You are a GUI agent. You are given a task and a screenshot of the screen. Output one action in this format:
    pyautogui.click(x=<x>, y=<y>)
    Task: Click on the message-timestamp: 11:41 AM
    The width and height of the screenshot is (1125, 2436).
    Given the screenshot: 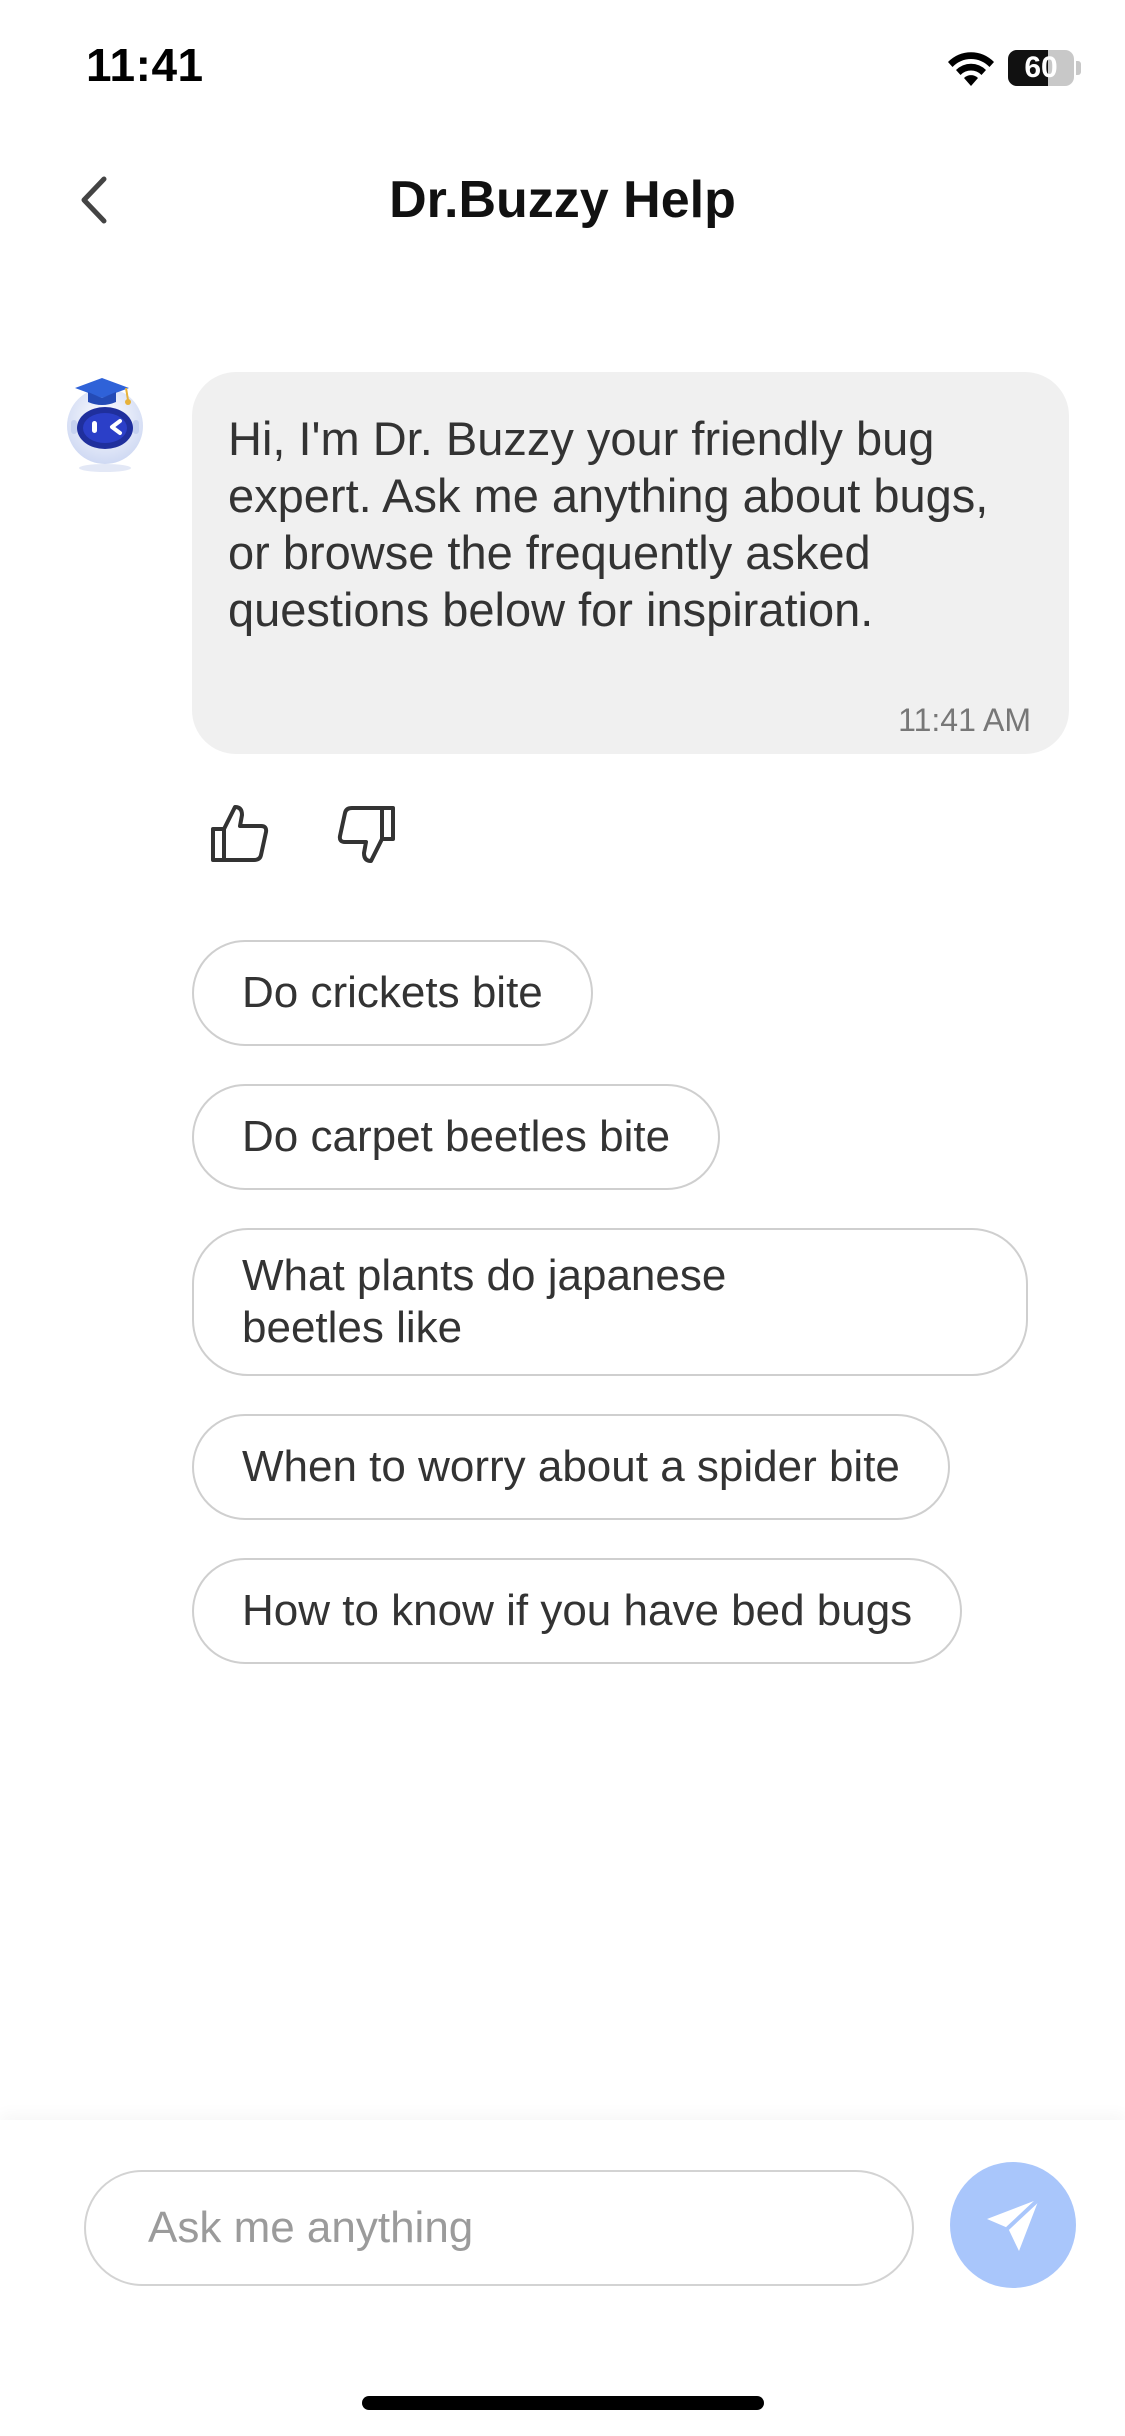 What is the action you would take?
    pyautogui.click(x=964, y=720)
    